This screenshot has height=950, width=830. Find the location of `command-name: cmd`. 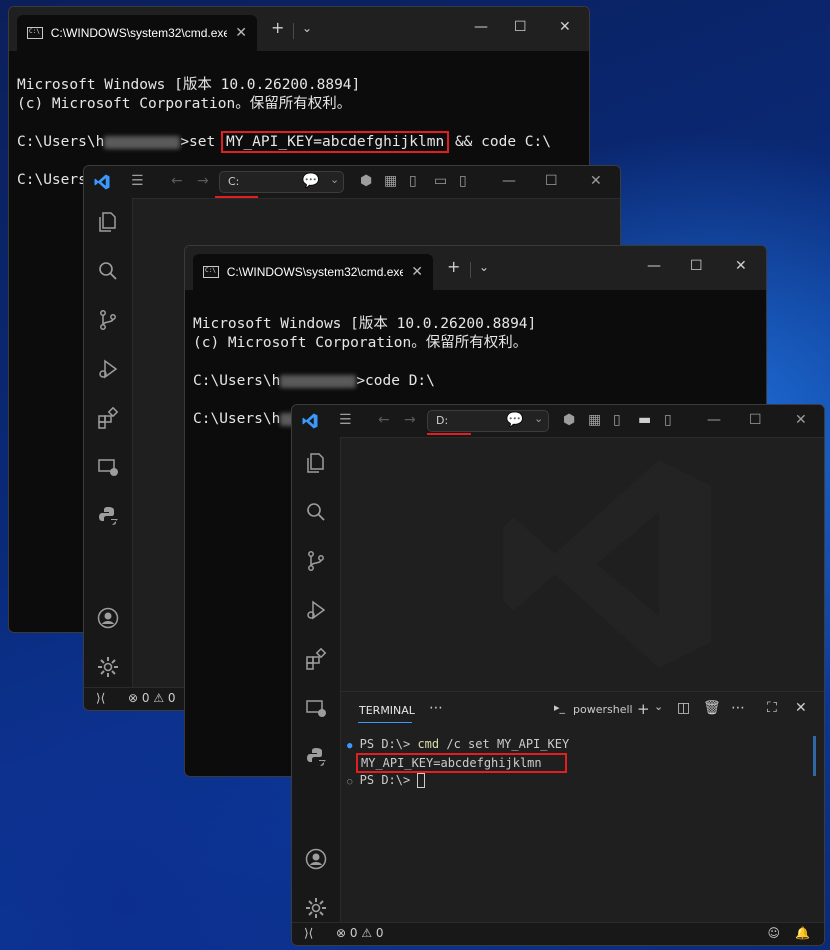

command-name: cmd is located at coordinates (428, 744).